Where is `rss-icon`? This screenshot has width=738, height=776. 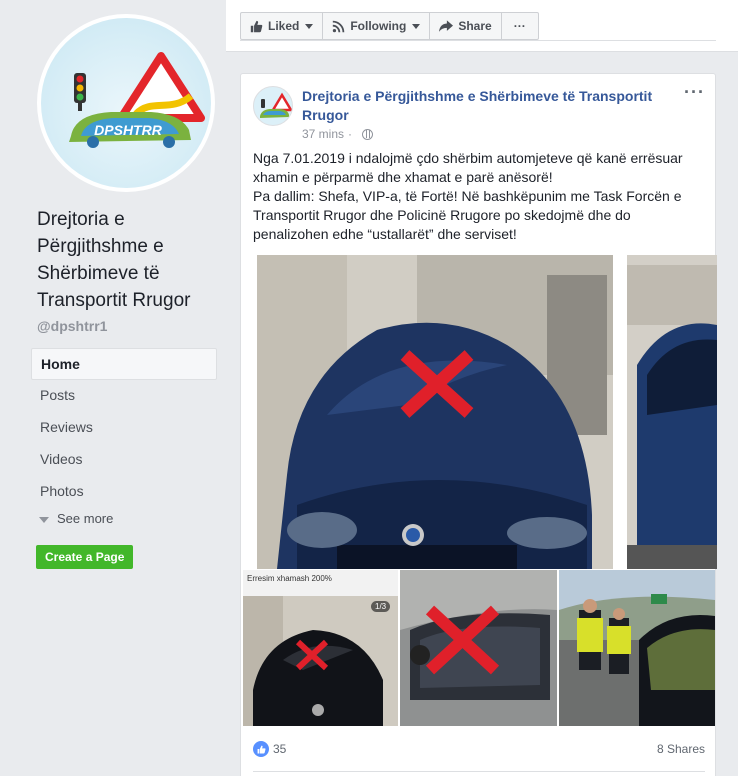 rss-icon is located at coordinates (338, 26).